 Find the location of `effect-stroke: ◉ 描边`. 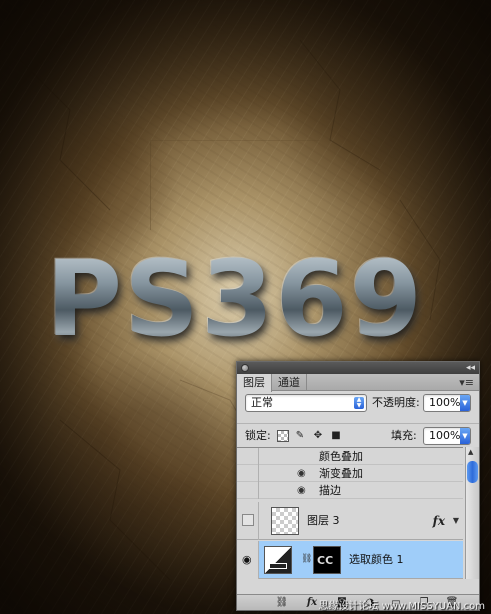

effect-stroke: ◉ 描边 is located at coordinates (350, 490).